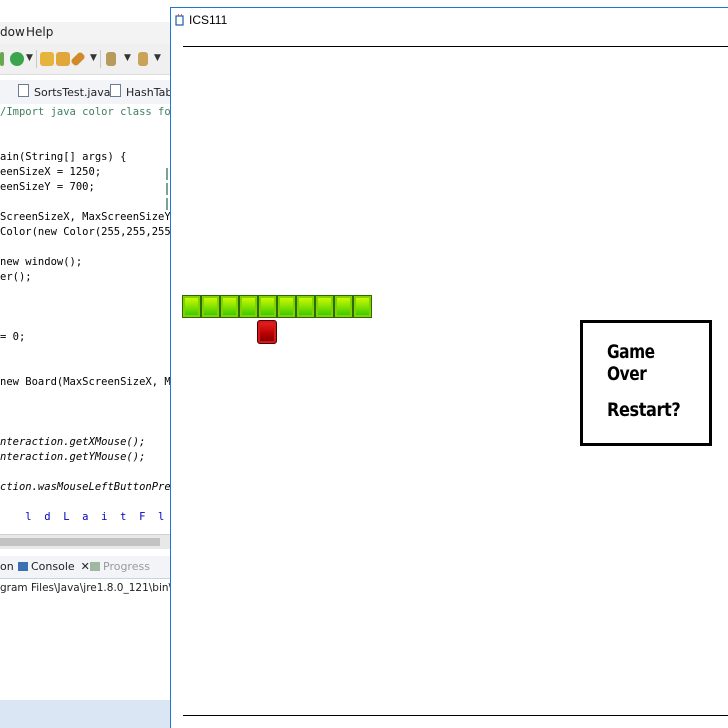  I want to click on close-icon: ✕, so click(85, 566).